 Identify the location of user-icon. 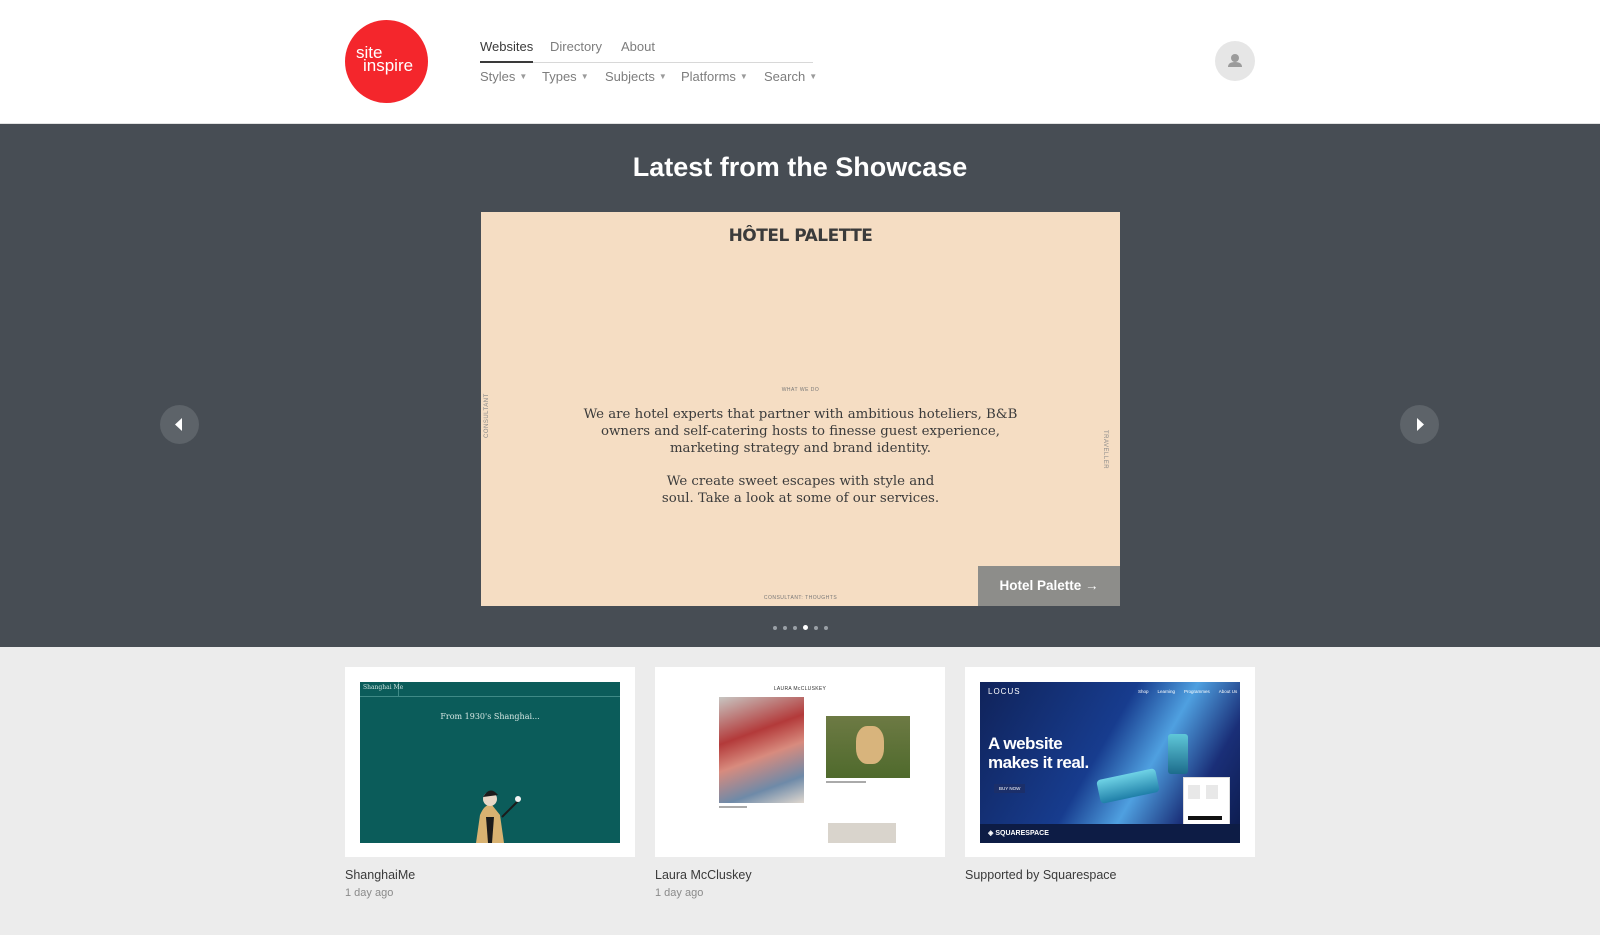
(1235, 60).